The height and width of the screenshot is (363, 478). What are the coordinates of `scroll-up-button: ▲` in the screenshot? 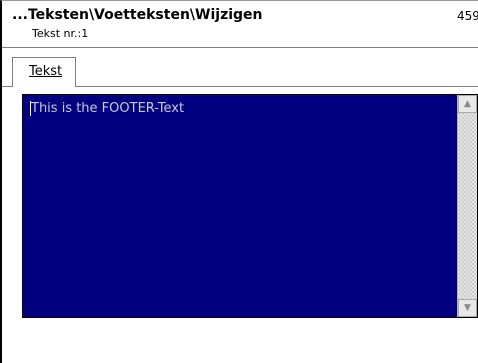 It's located at (467, 104).